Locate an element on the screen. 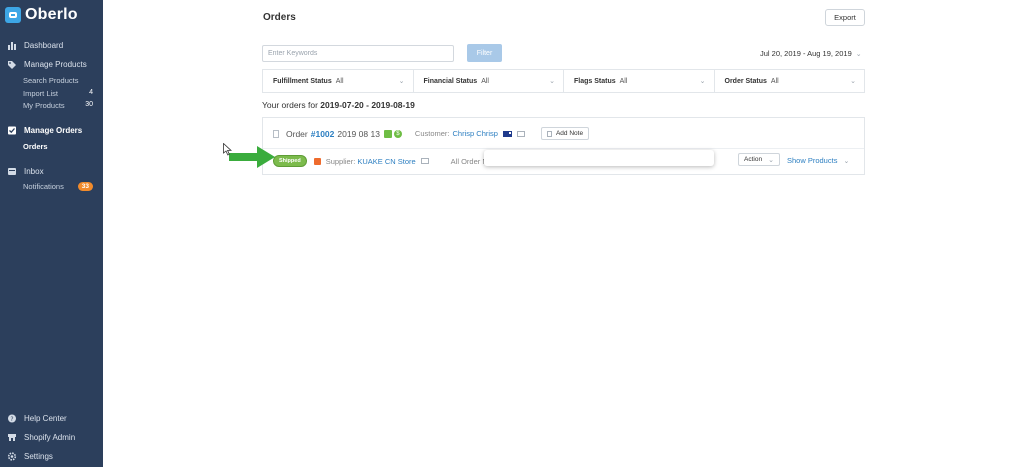 The image size is (1024, 467). sidebar-item-orders: Orders is located at coordinates (58, 146).